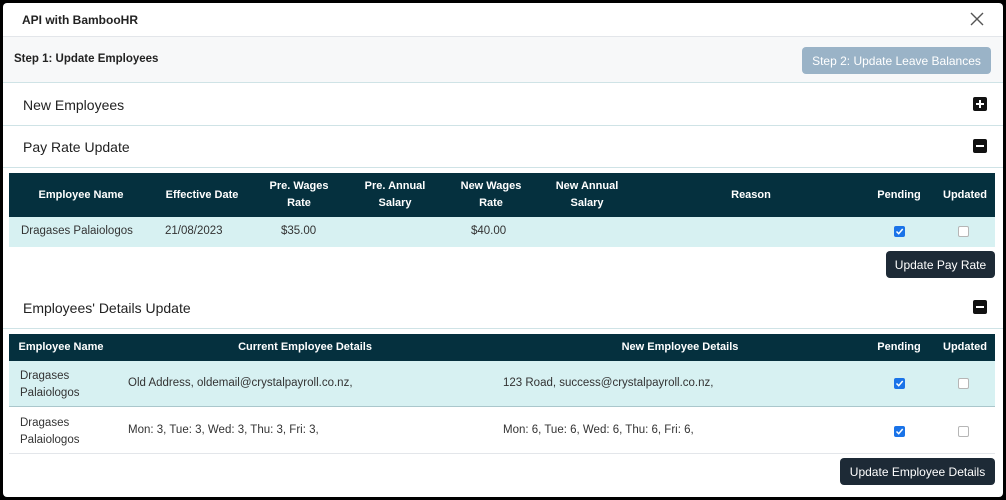 This screenshot has height=500, width=1006. Describe the element at coordinates (194, 231) in the screenshot. I see `cell-effective-date: 21/08/2023` at that location.